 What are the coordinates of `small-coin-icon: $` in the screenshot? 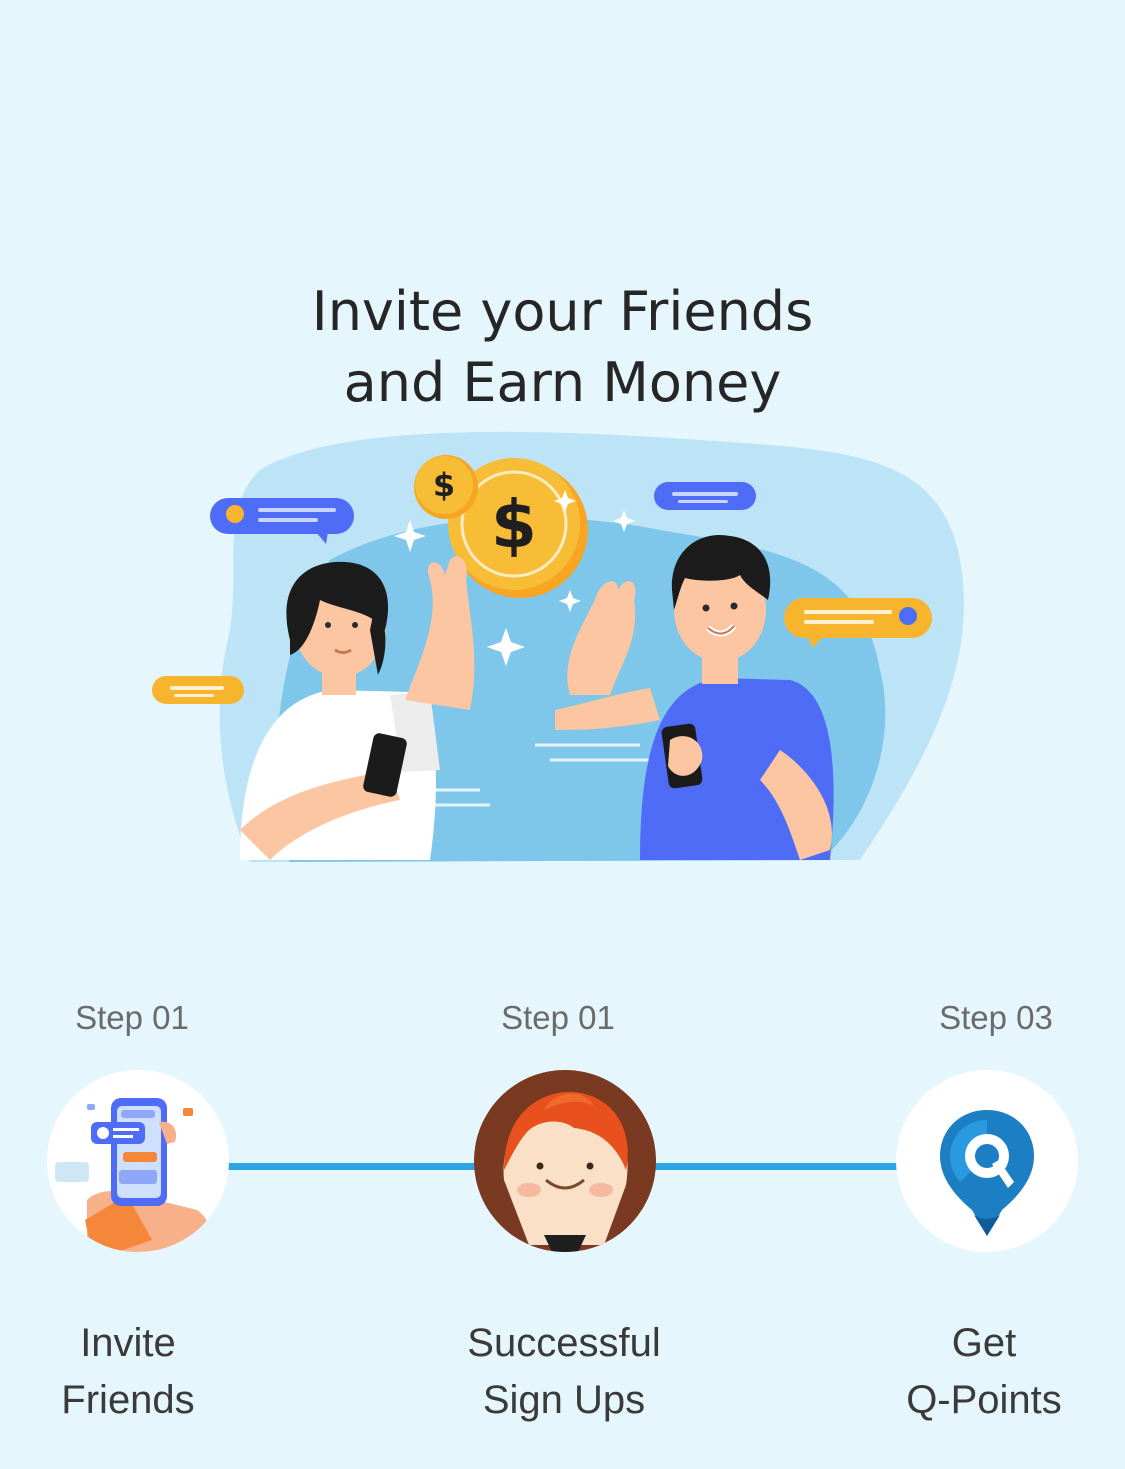 It's located at (446, 487).